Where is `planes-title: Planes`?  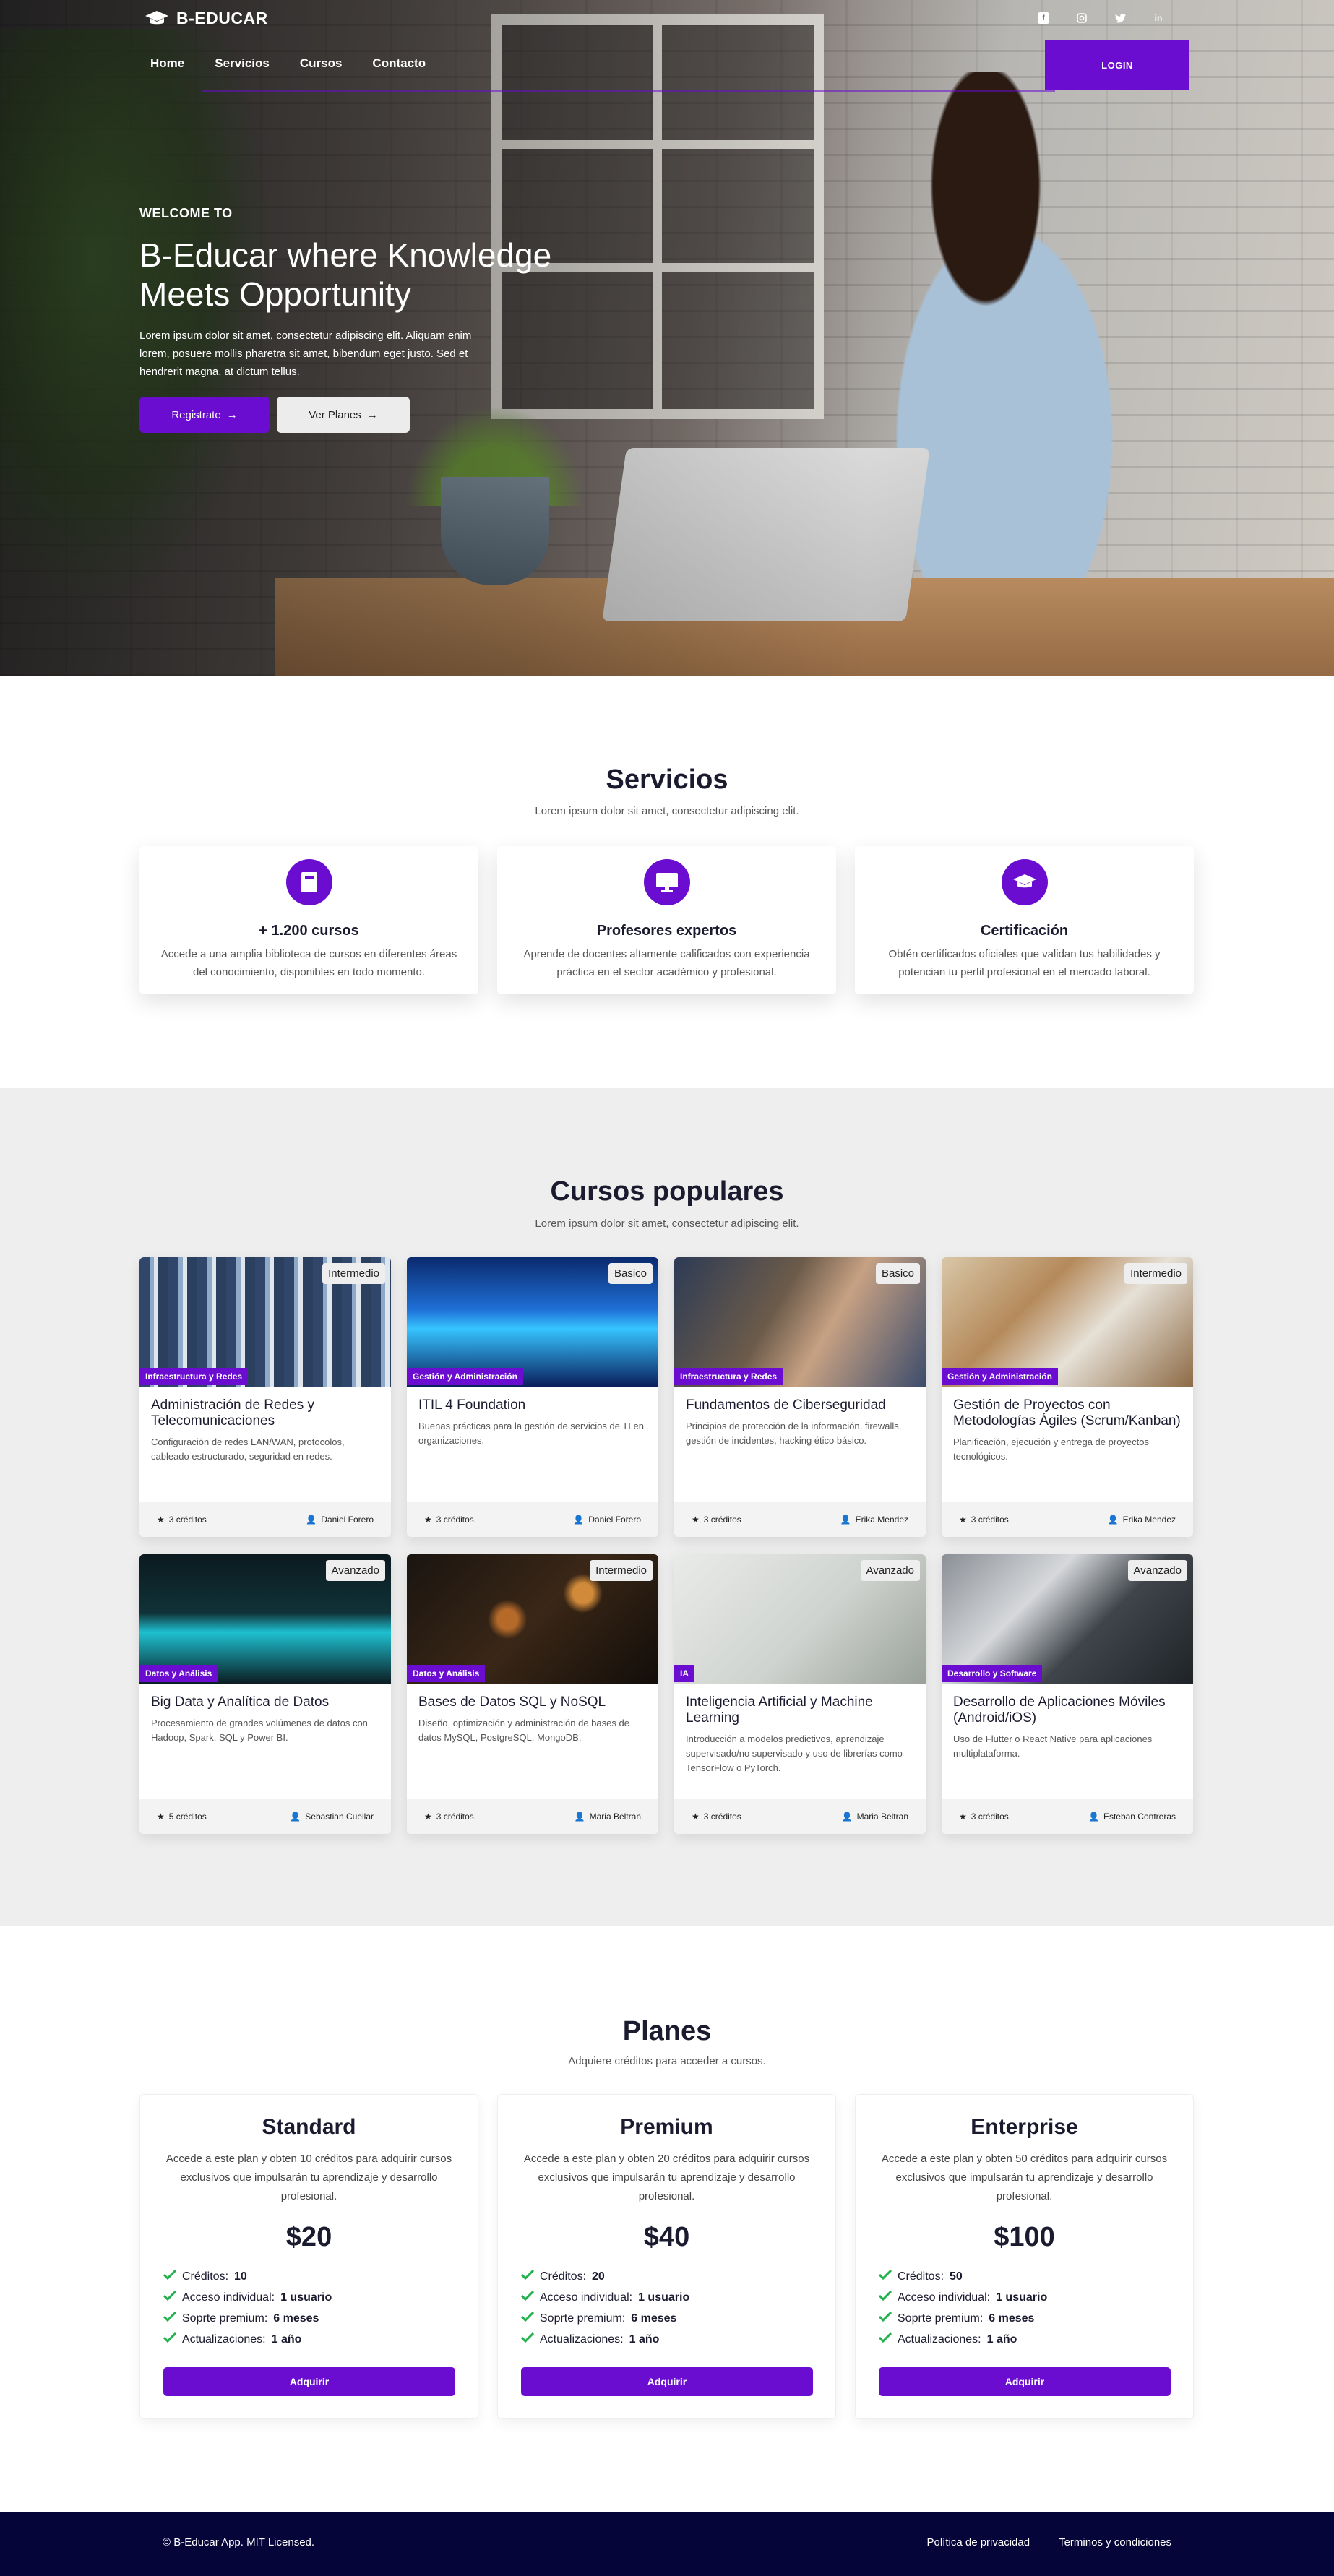 planes-title: Planes is located at coordinates (667, 2031).